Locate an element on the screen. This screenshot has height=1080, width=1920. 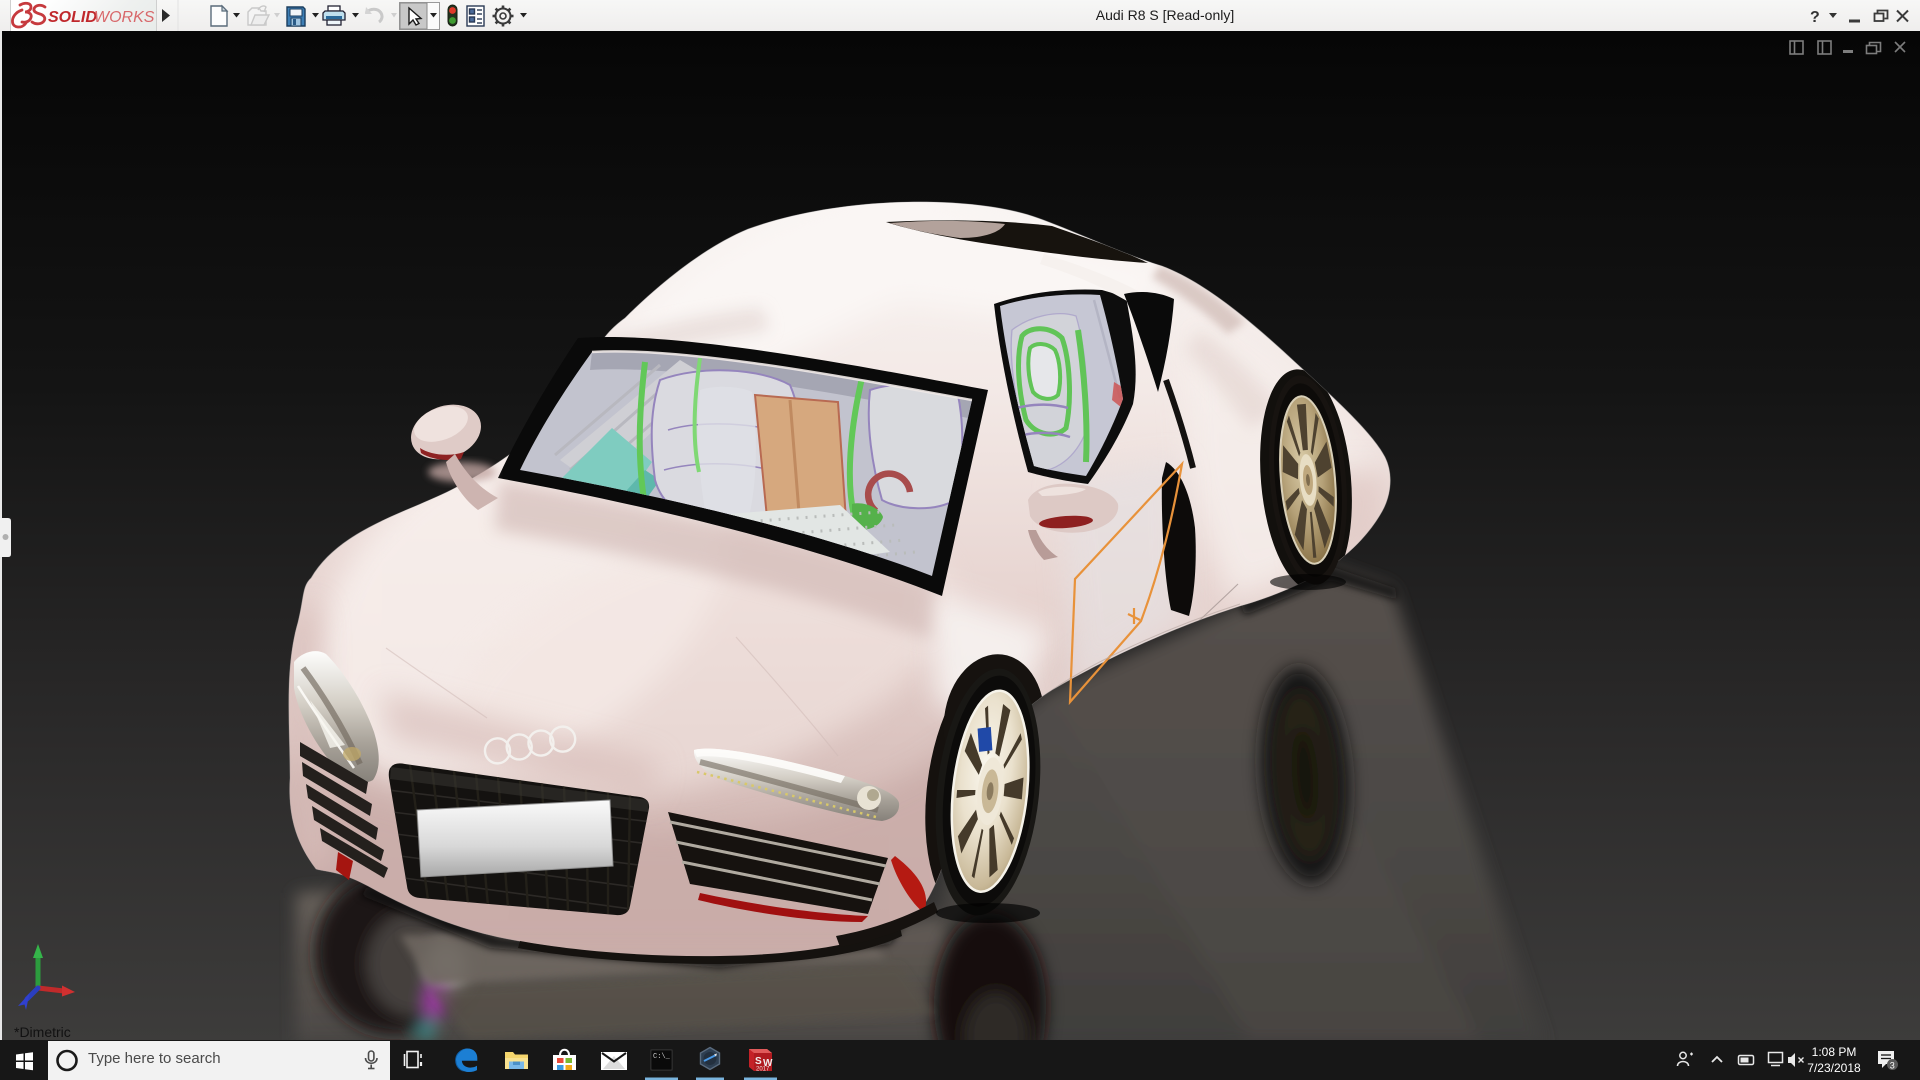
svg-text: S is located at coordinates (758, 1061).